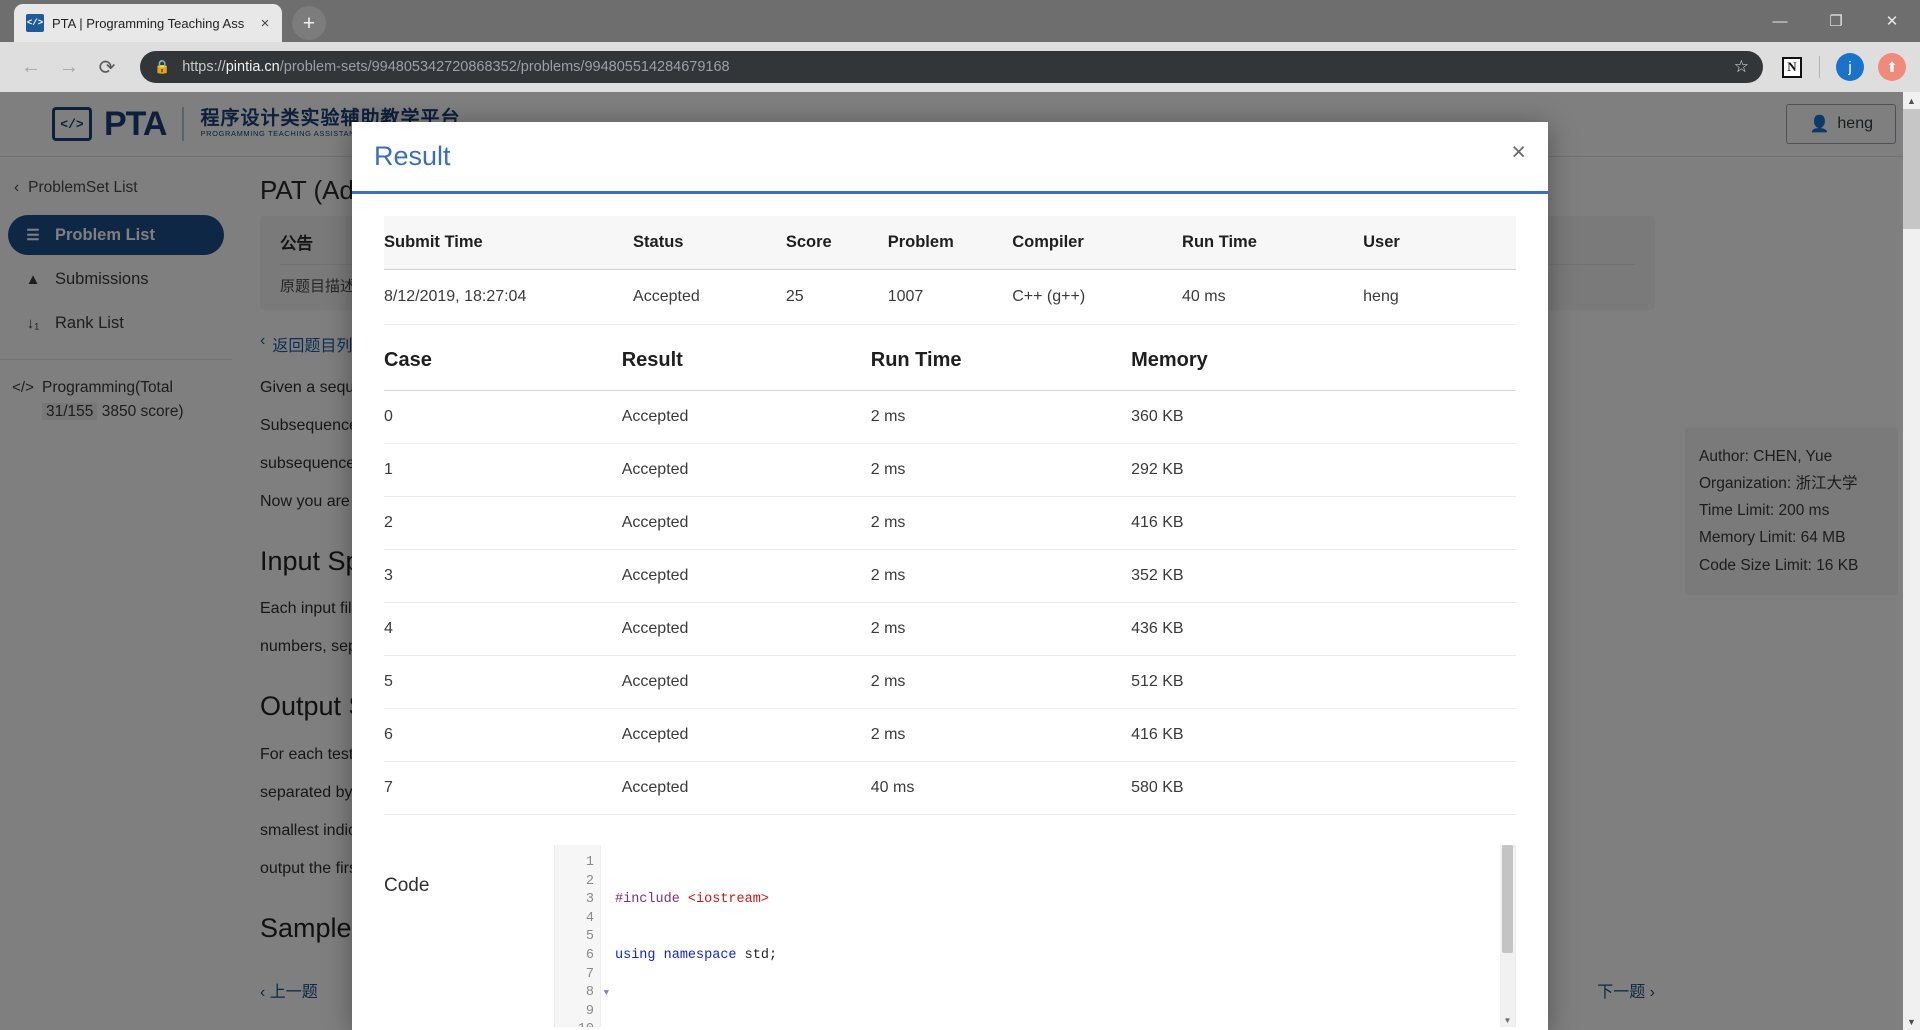 This screenshot has width=1920, height=1030. I want to click on window-controls: — ❐ ✕, so click(1836, 21).